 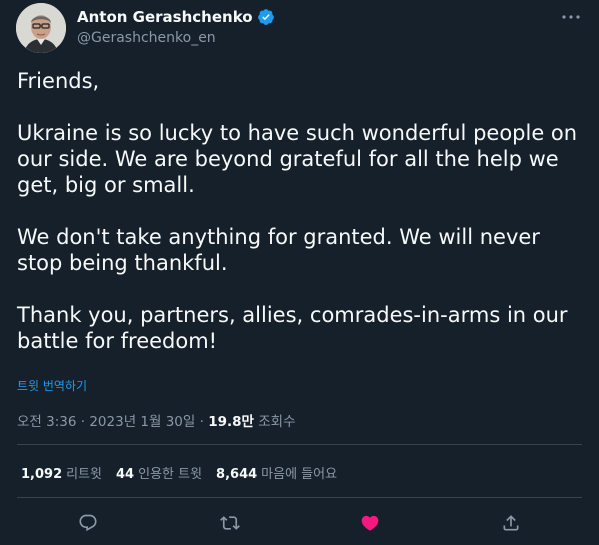 I want to click on retweets-label: 리트윗, so click(x=84, y=474).